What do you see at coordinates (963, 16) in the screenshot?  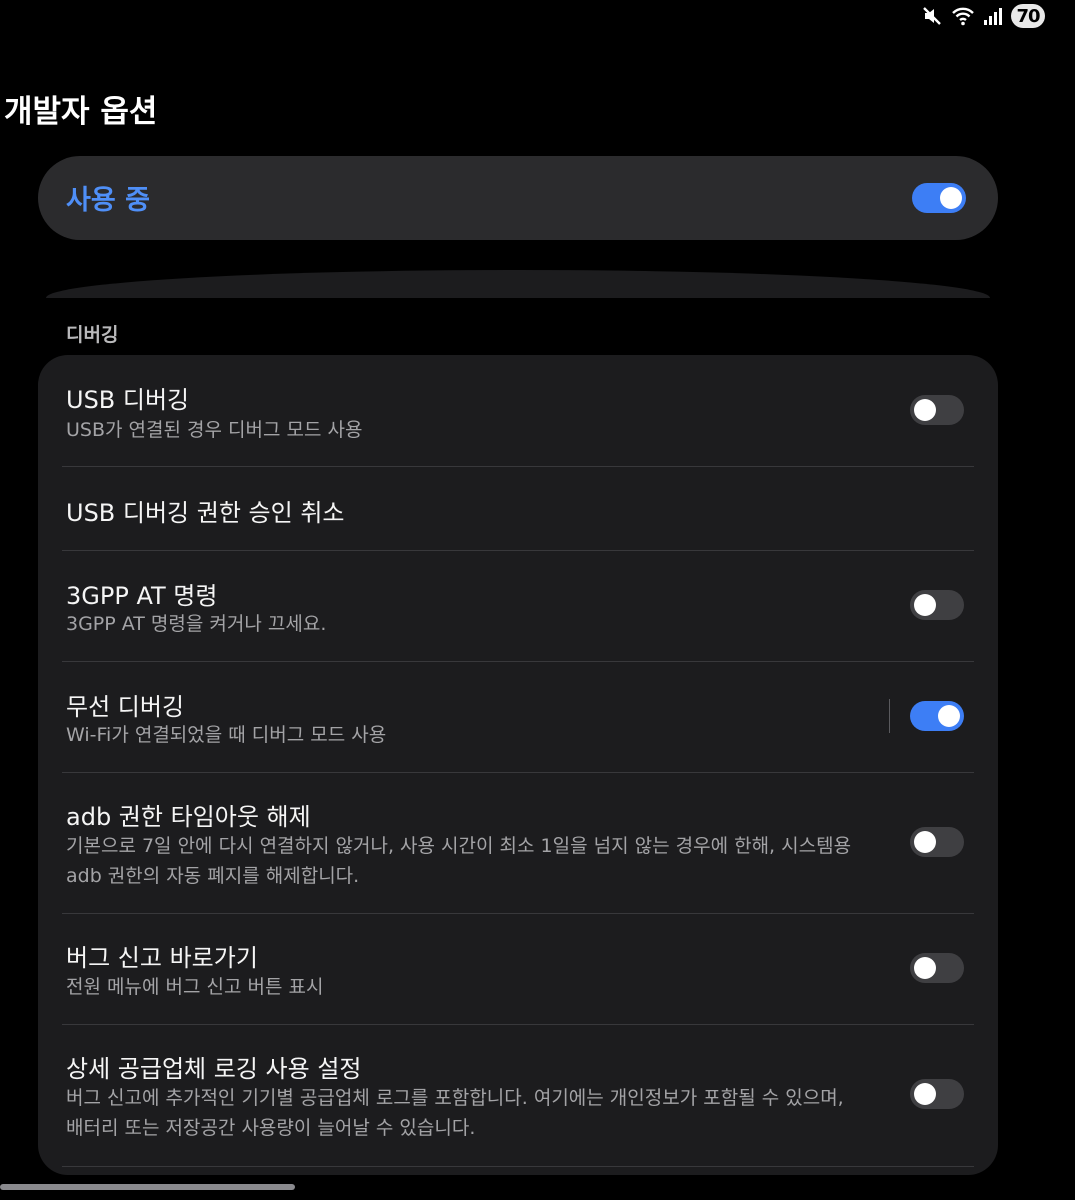 I see `wifi-icon` at bounding box center [963, 16].